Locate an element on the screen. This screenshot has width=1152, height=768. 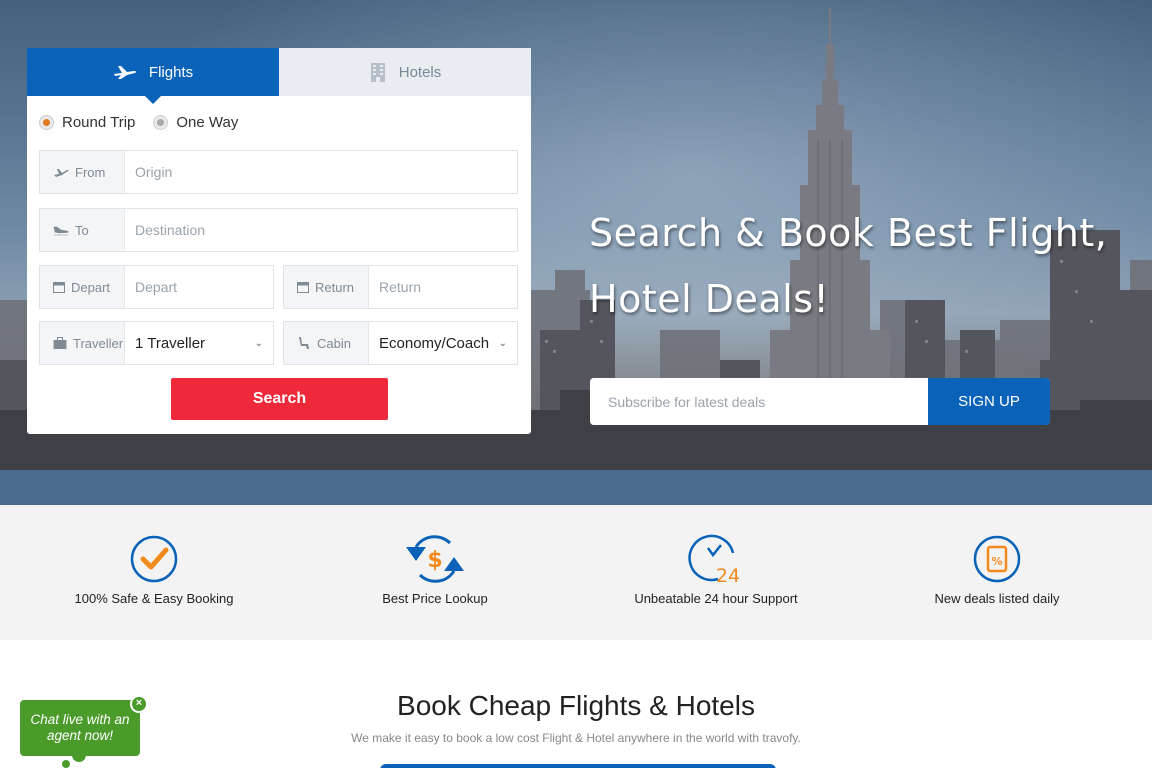
round-trip-radio: Round Trip is located at coordinates (87, 122).